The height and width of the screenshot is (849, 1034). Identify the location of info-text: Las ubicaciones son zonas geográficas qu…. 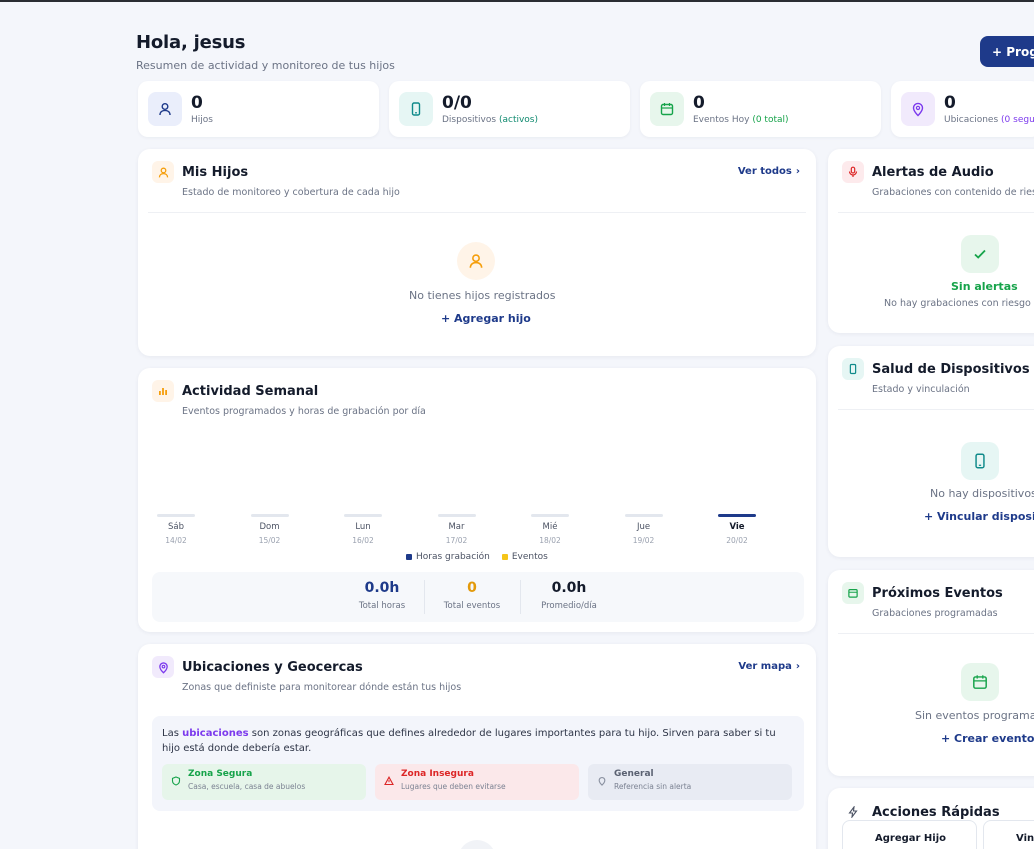
(477, 741).